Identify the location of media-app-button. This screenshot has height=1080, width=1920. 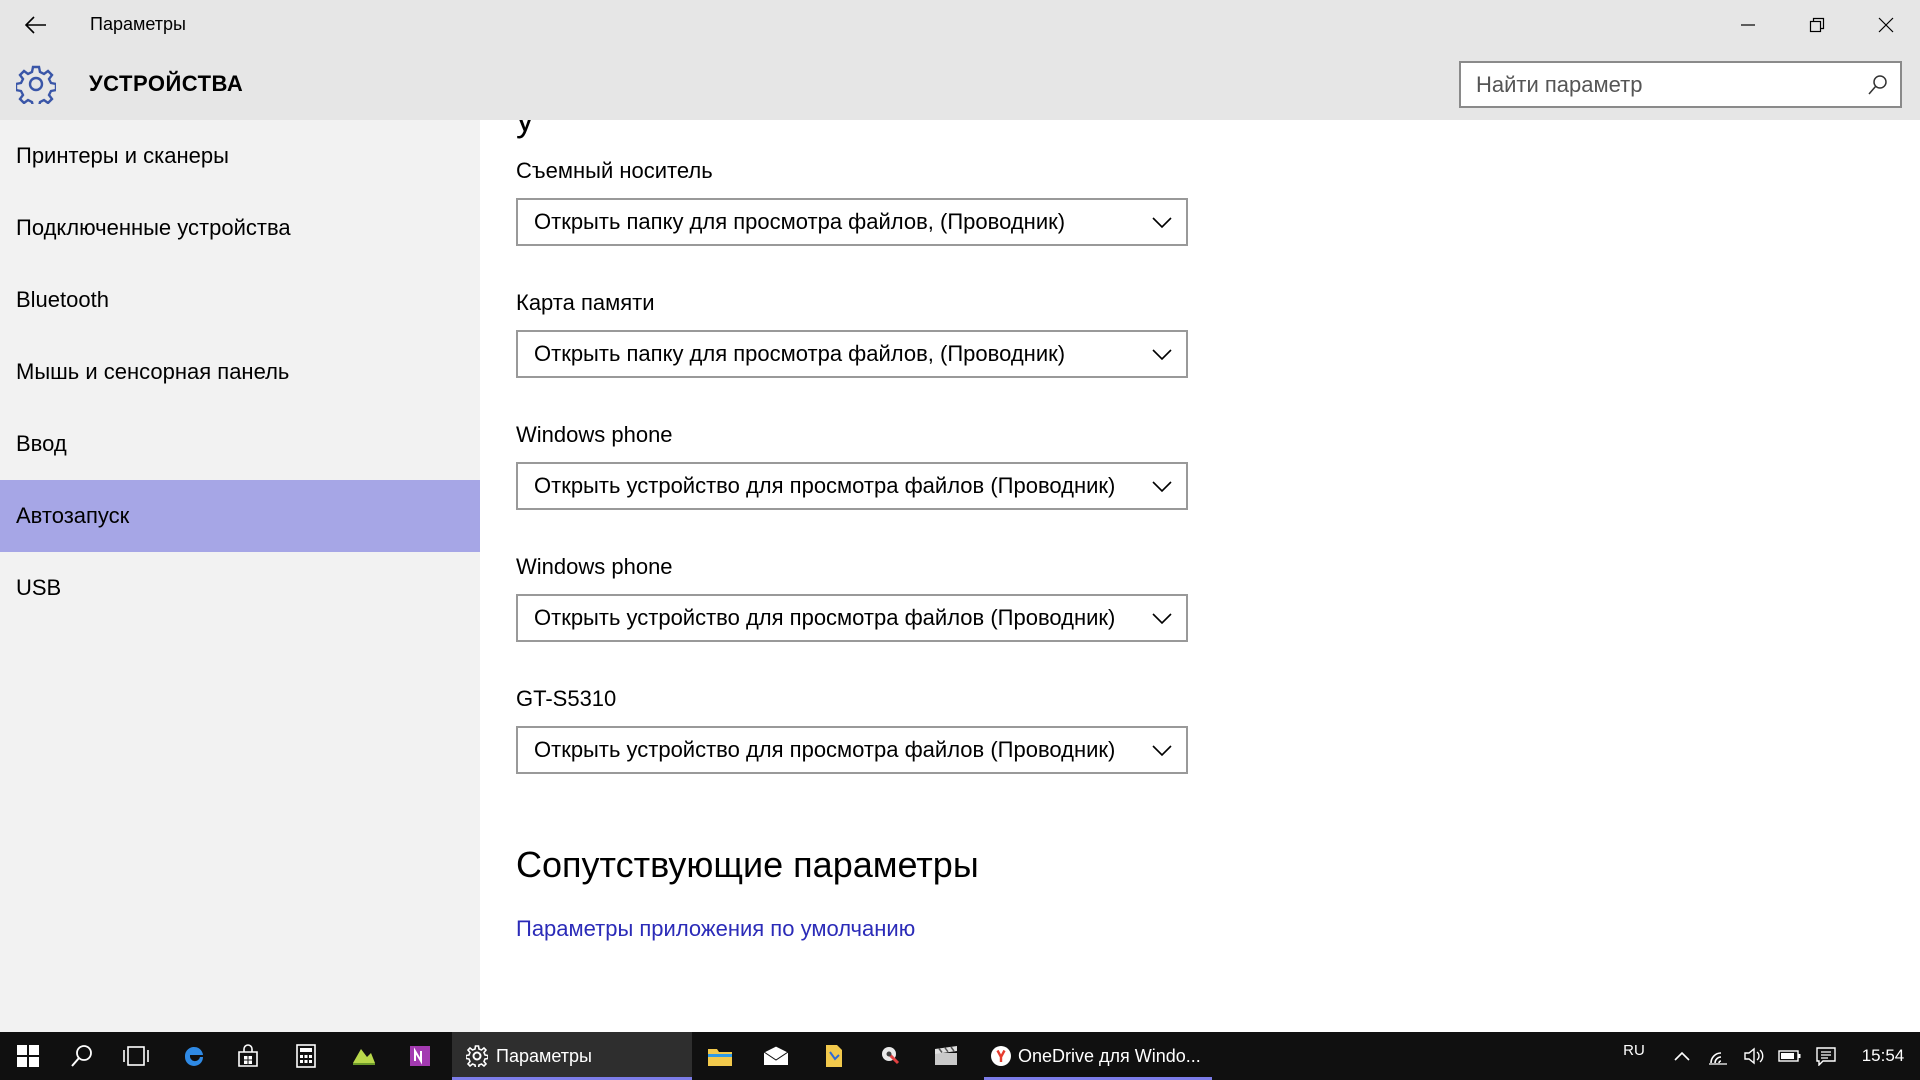
(890, 1056).